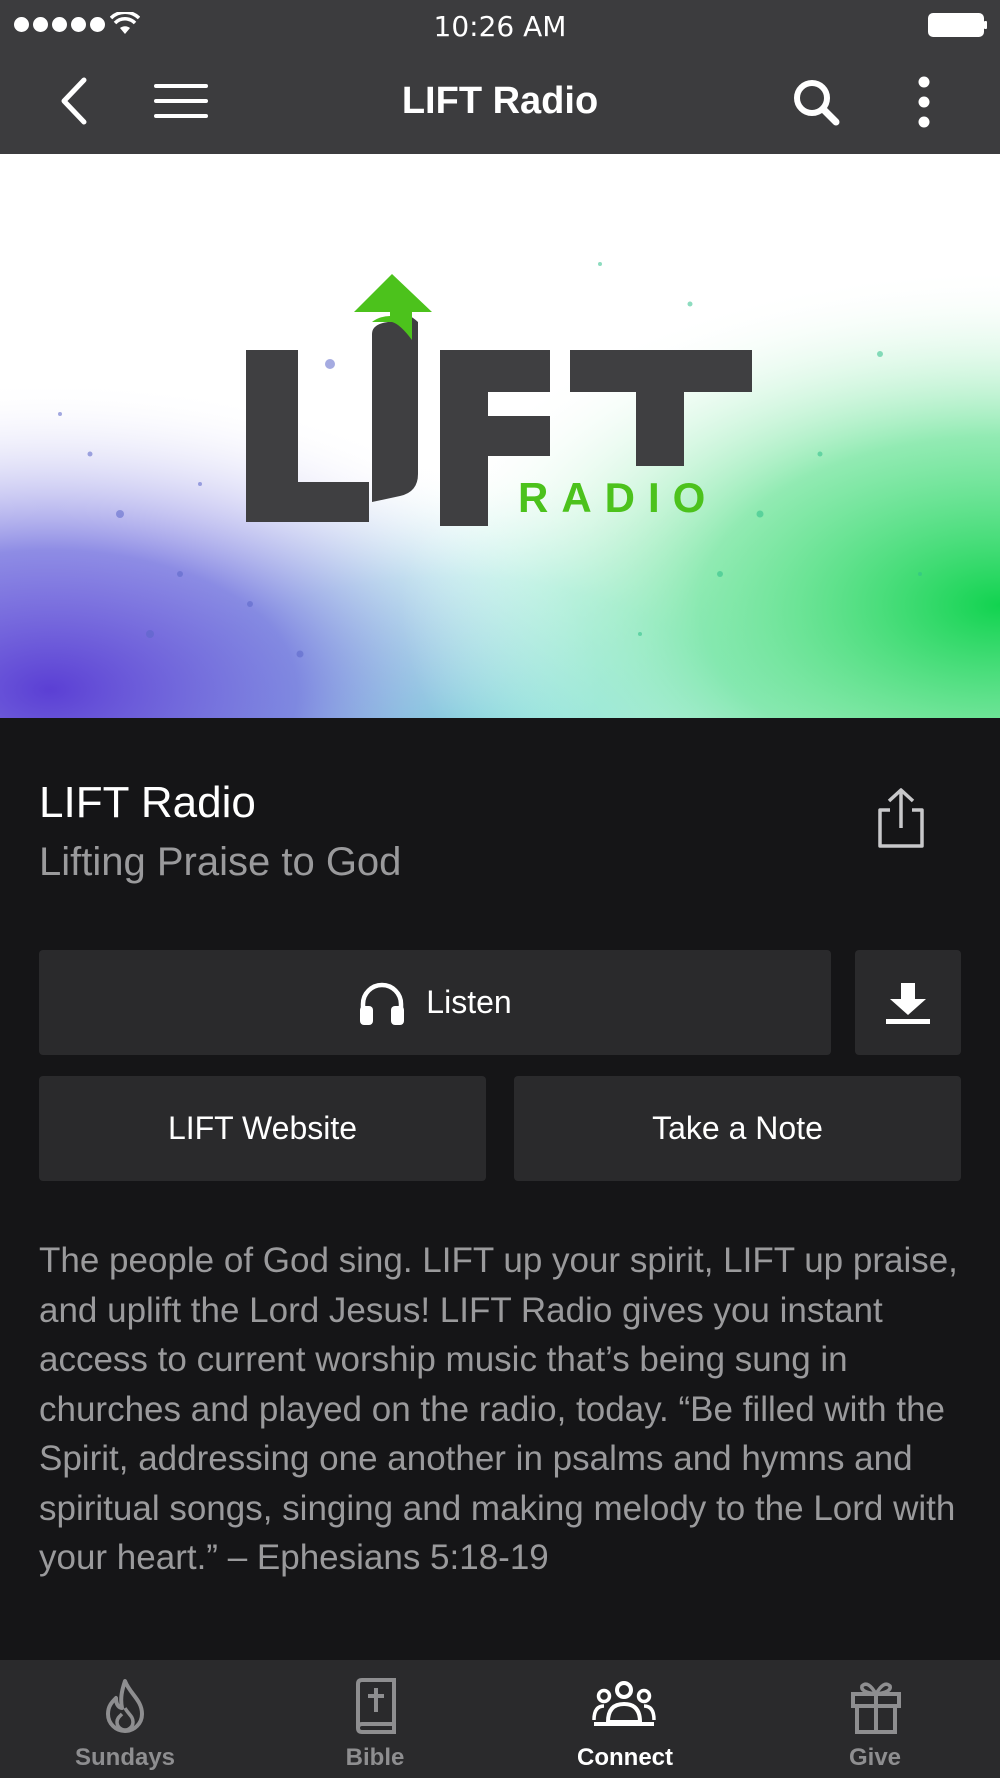  I want to click on tab-give: Give, so click(875, 1719).